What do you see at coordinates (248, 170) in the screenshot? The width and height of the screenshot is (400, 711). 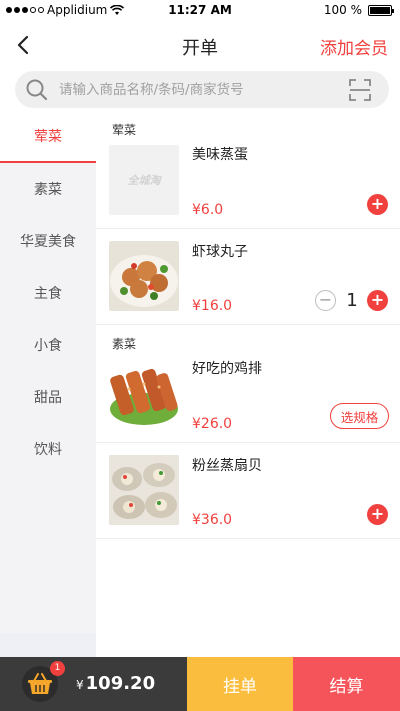 I see `list-item: 全城淘 美味蒸蛋 ¥6.0 +` at bounding box center [248, 170].